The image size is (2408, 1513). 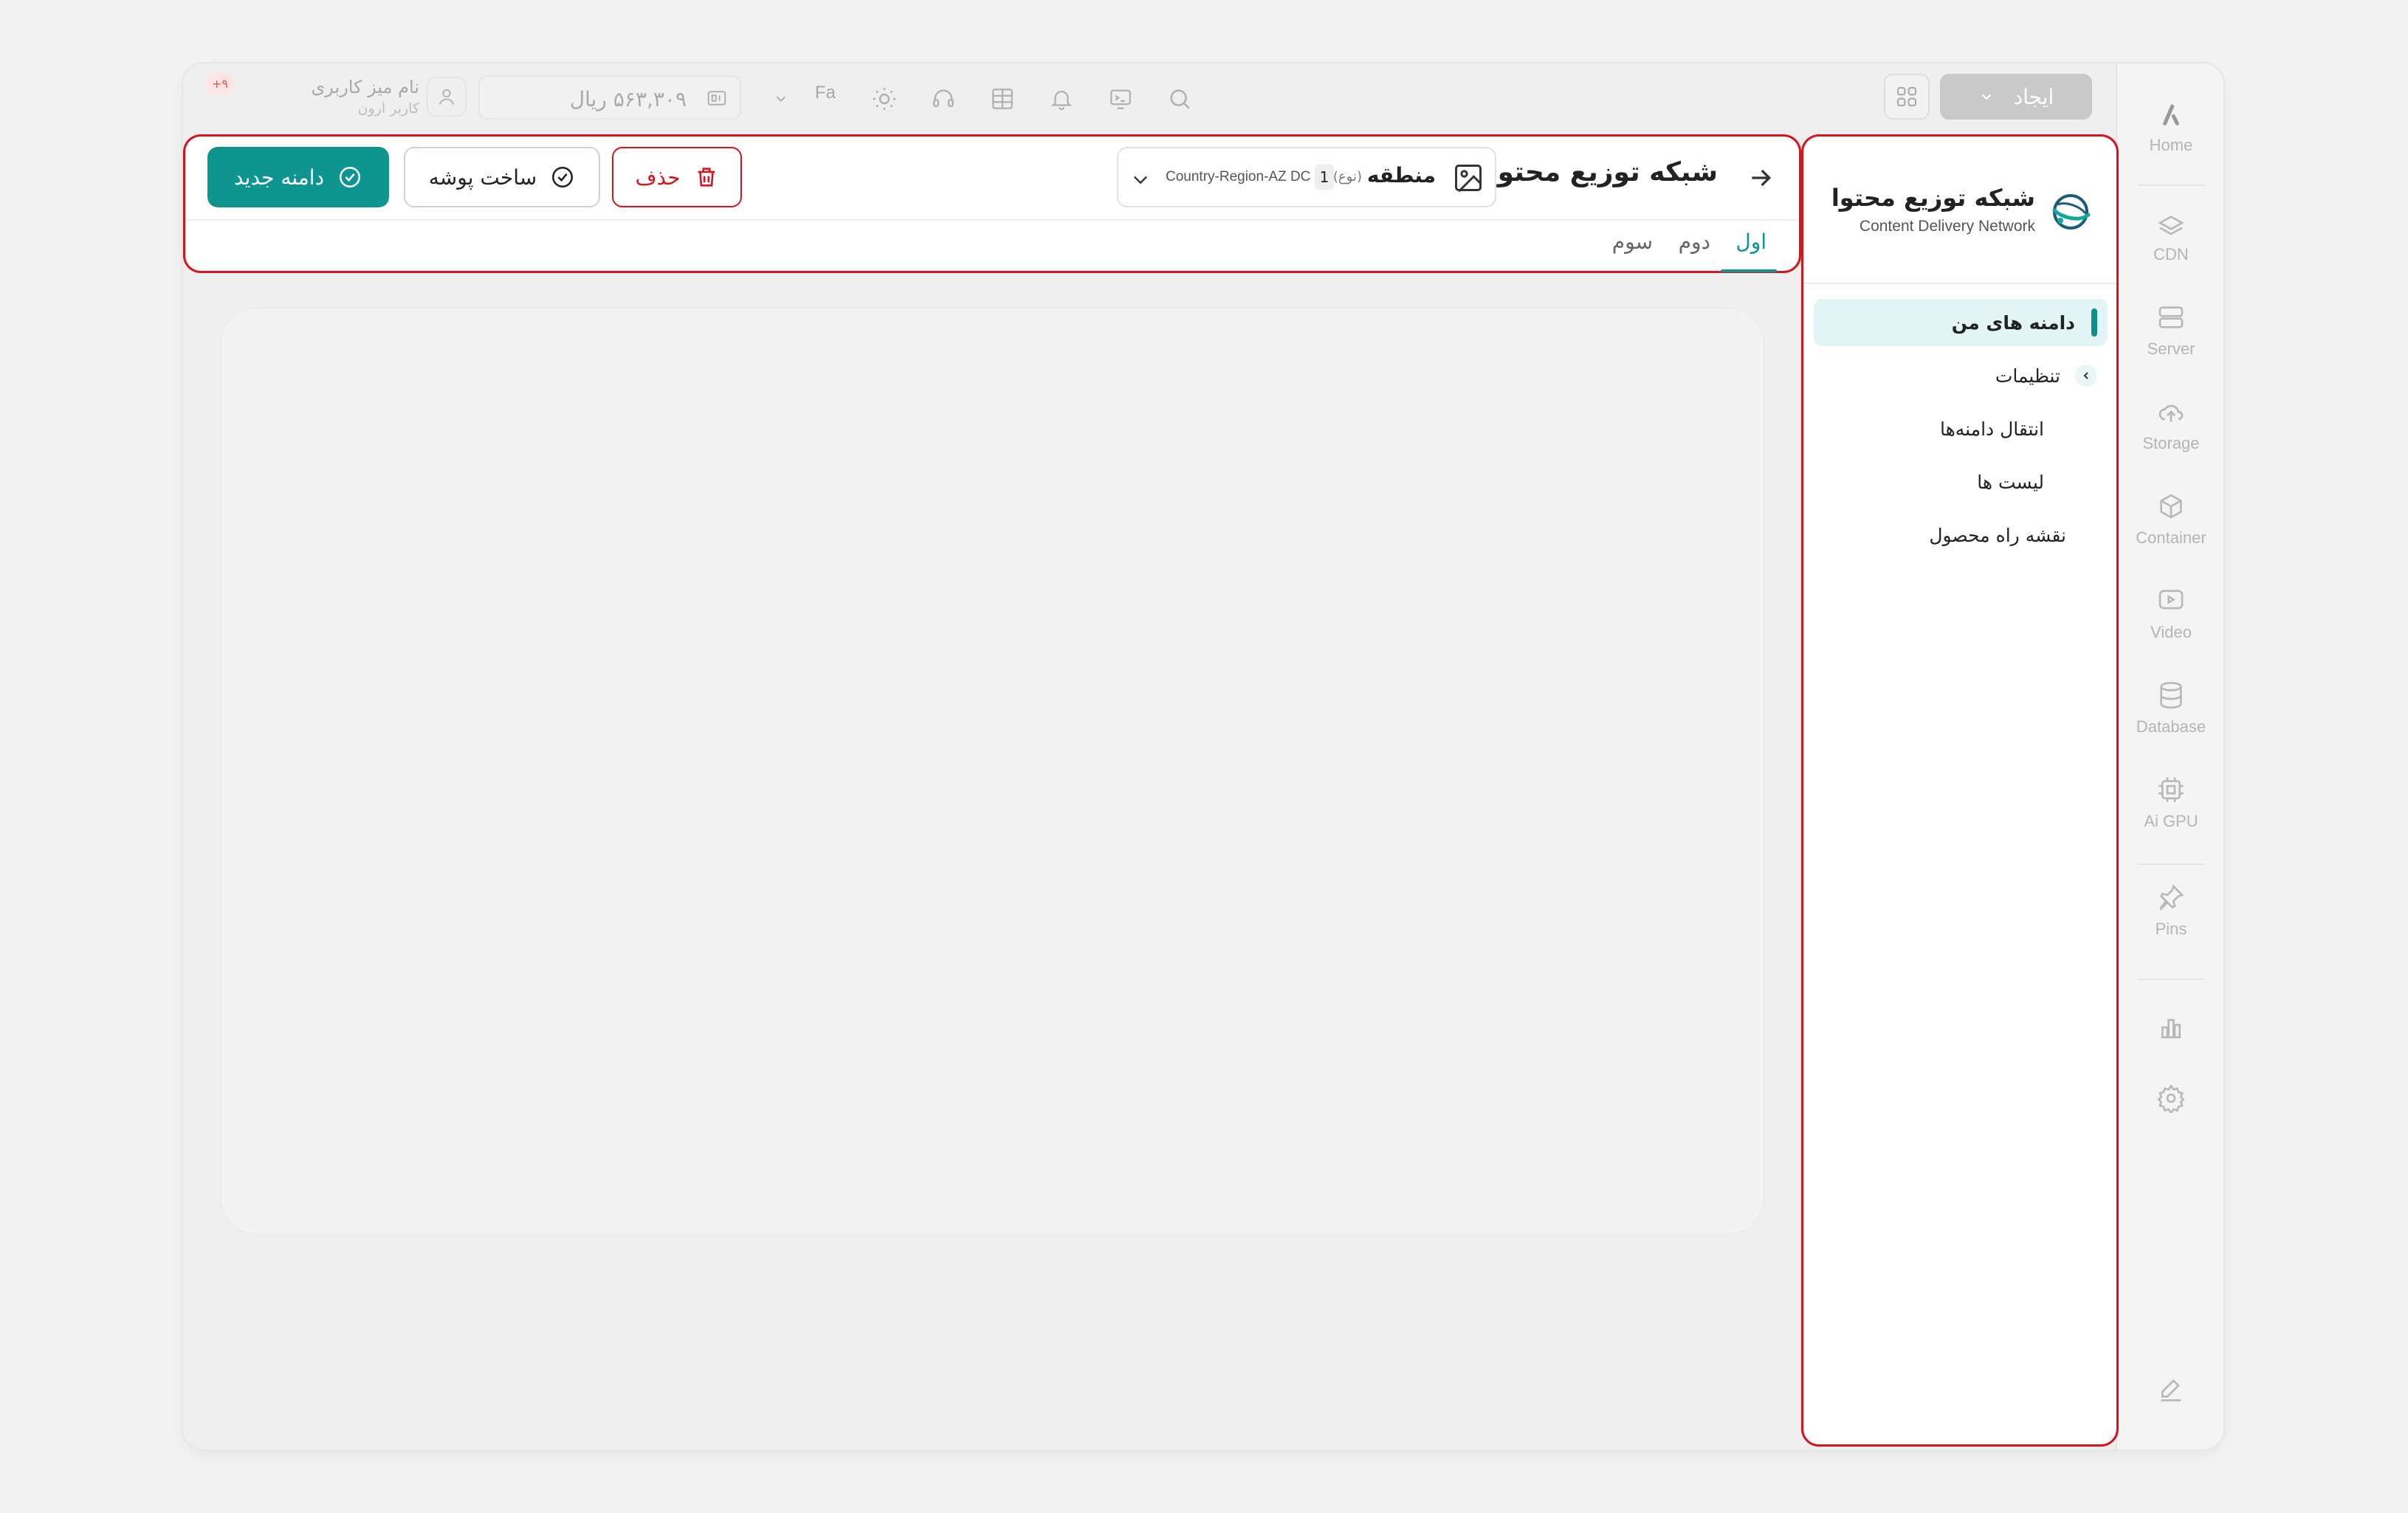 I want to click on rail-item-settings, so click(x=2170, y=1098).